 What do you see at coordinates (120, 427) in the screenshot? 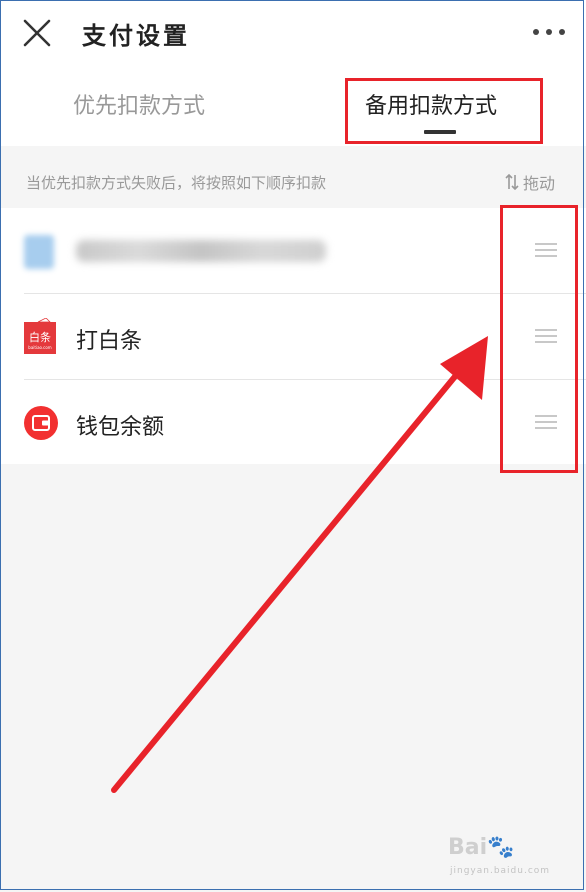
I see `payment-method-label: 钱包余额` at bounding box center [120, 427].